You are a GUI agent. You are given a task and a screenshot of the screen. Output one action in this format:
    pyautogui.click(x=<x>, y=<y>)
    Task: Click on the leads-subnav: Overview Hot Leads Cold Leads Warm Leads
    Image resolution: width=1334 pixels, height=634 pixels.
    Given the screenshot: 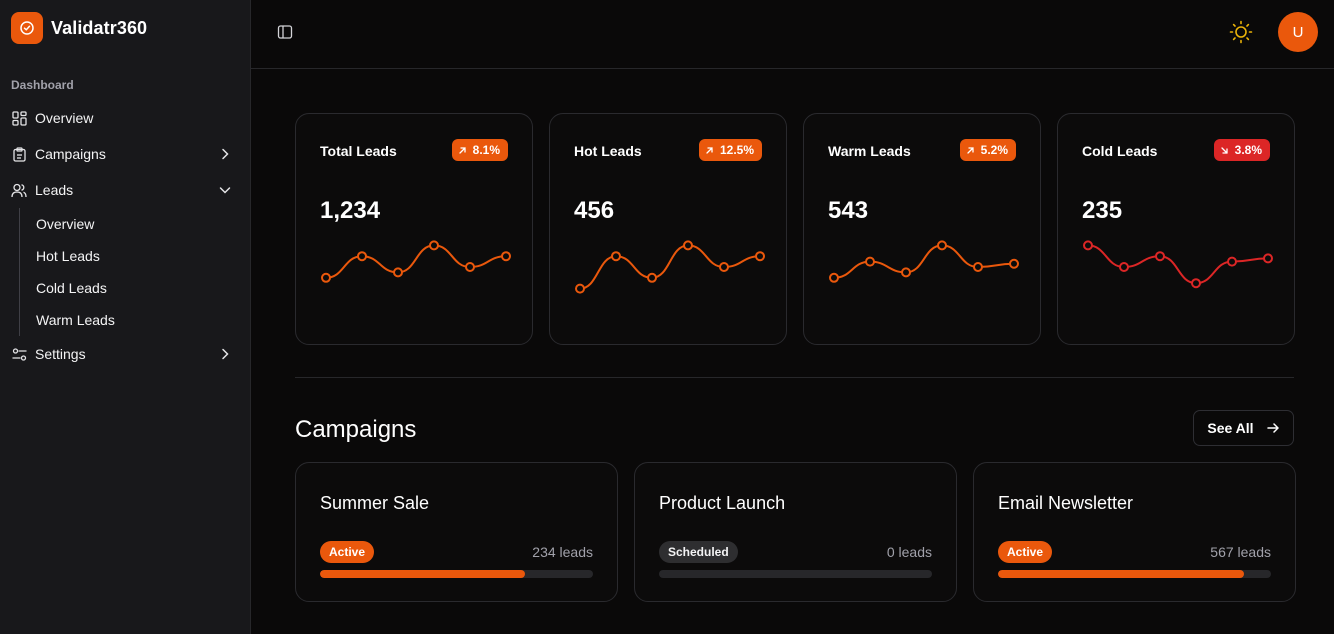 What is the action you would take?
    pyautogui.click(x=134, y=272)
    